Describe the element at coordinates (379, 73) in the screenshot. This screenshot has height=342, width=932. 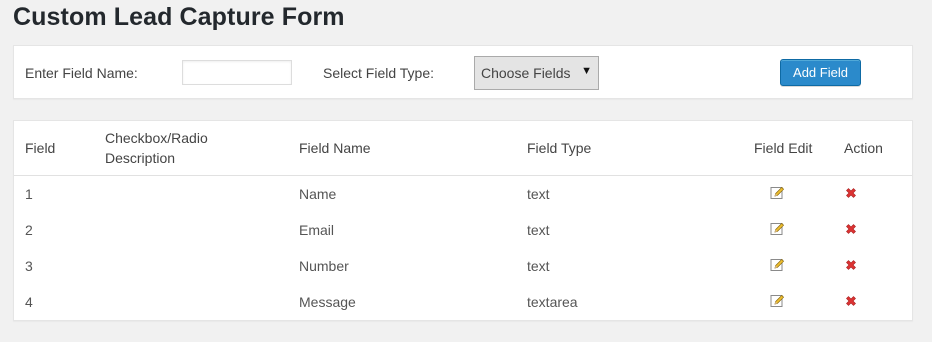
I see `field-type-label: Select Field Type:` at that location.